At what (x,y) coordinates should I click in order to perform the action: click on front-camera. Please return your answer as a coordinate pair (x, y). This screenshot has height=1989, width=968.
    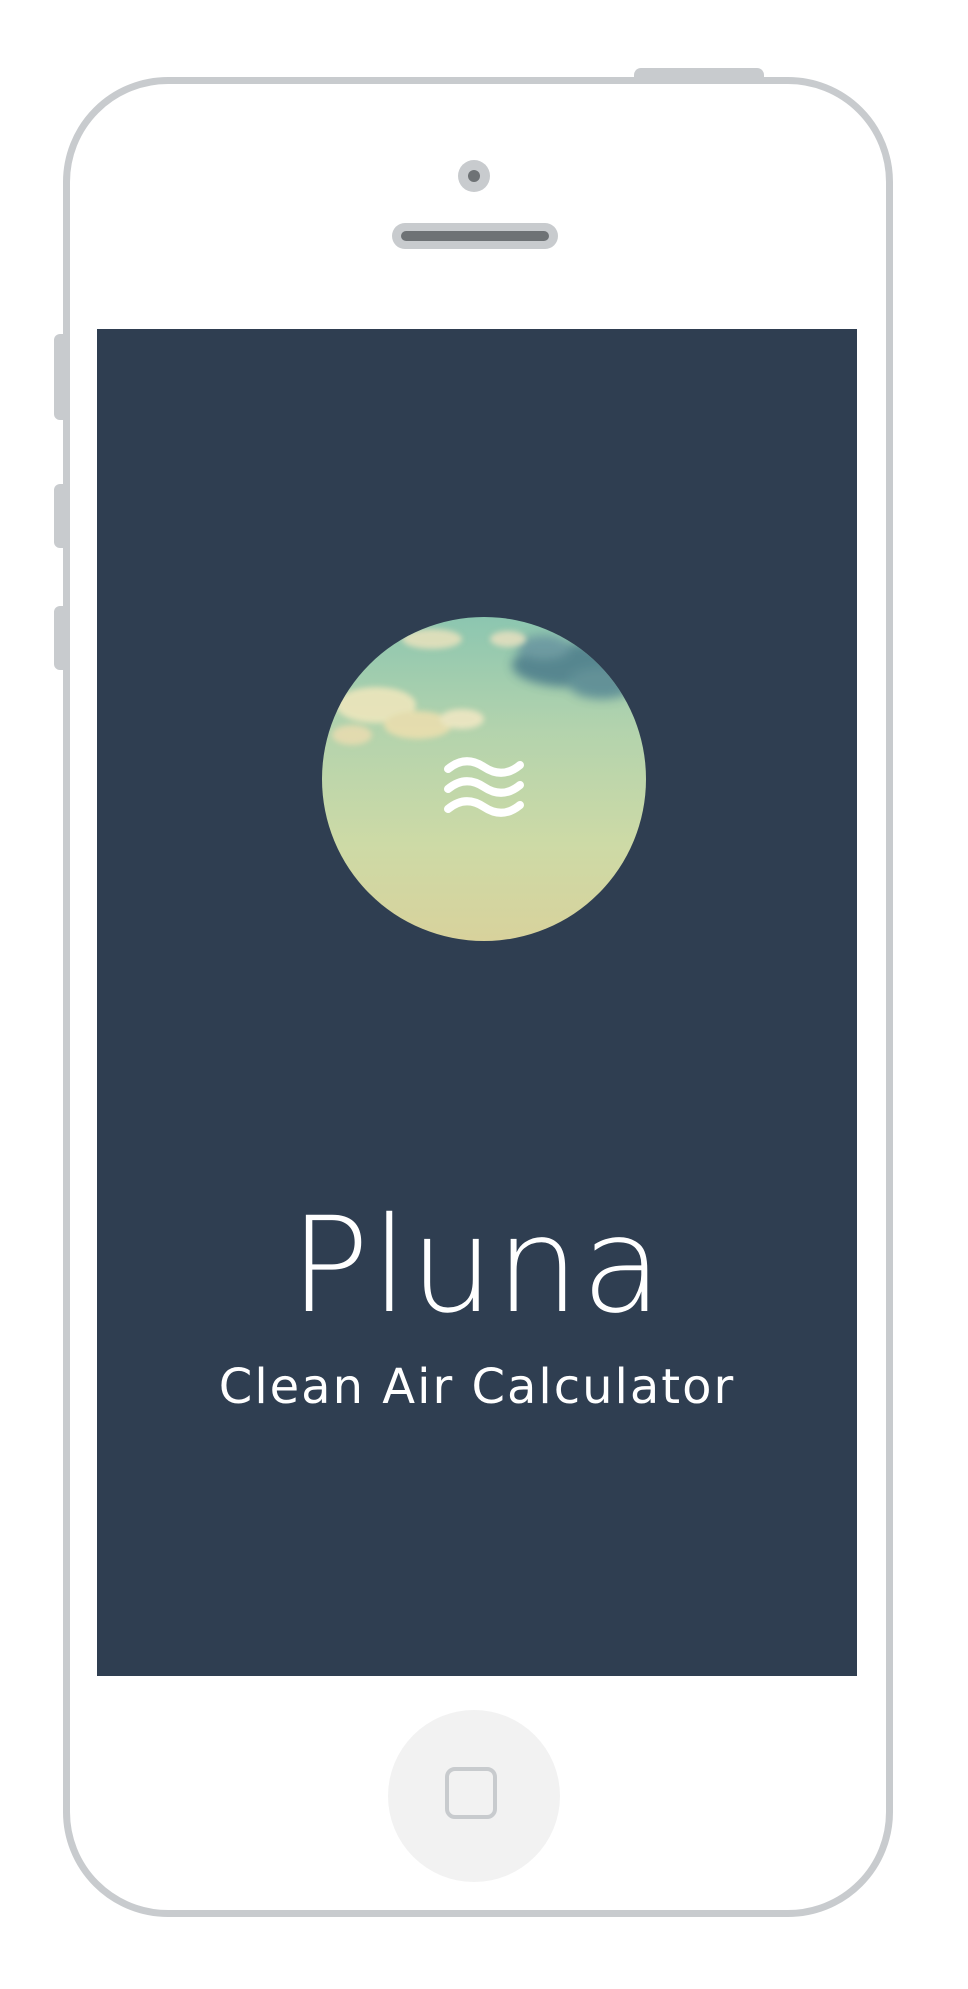
    Looking at the image, I should click on (474, 176).